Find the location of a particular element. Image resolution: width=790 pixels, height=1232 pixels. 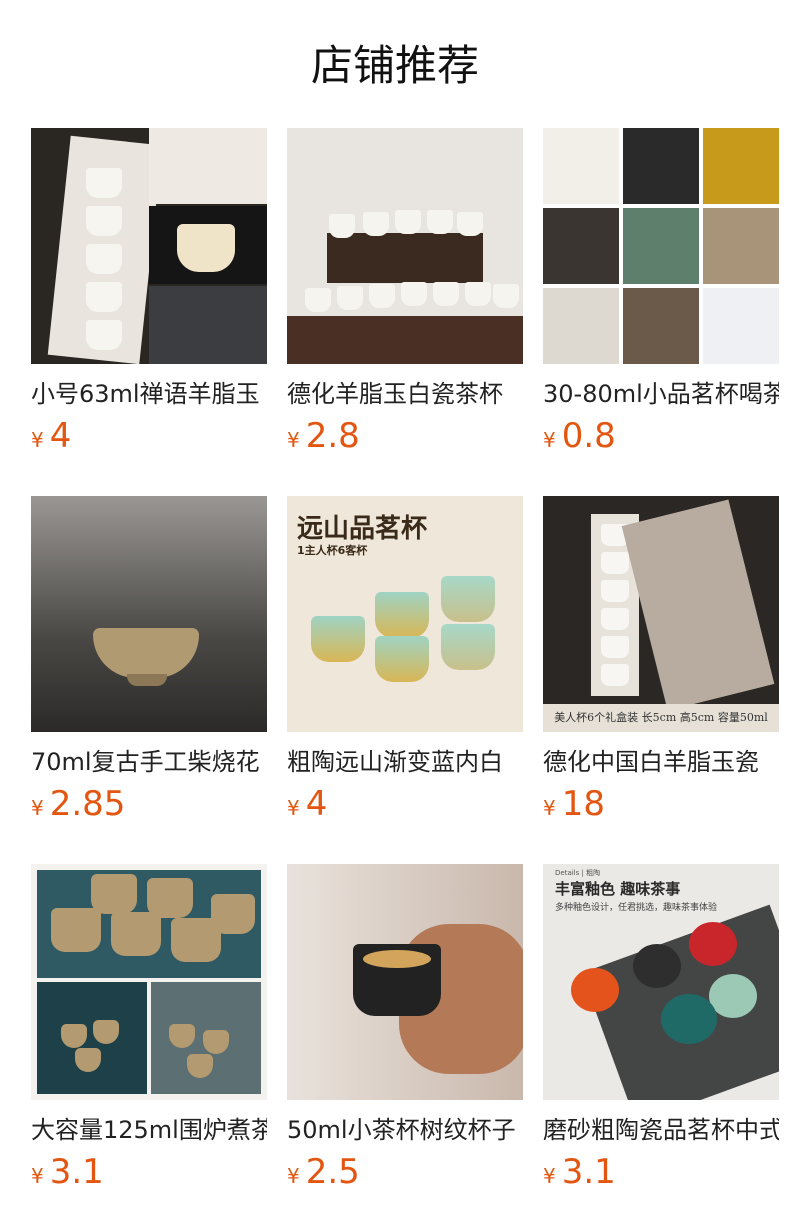

product-name: 磨砂粗陶瓷品茗杯中式 is located at coordinates (661, 1130).